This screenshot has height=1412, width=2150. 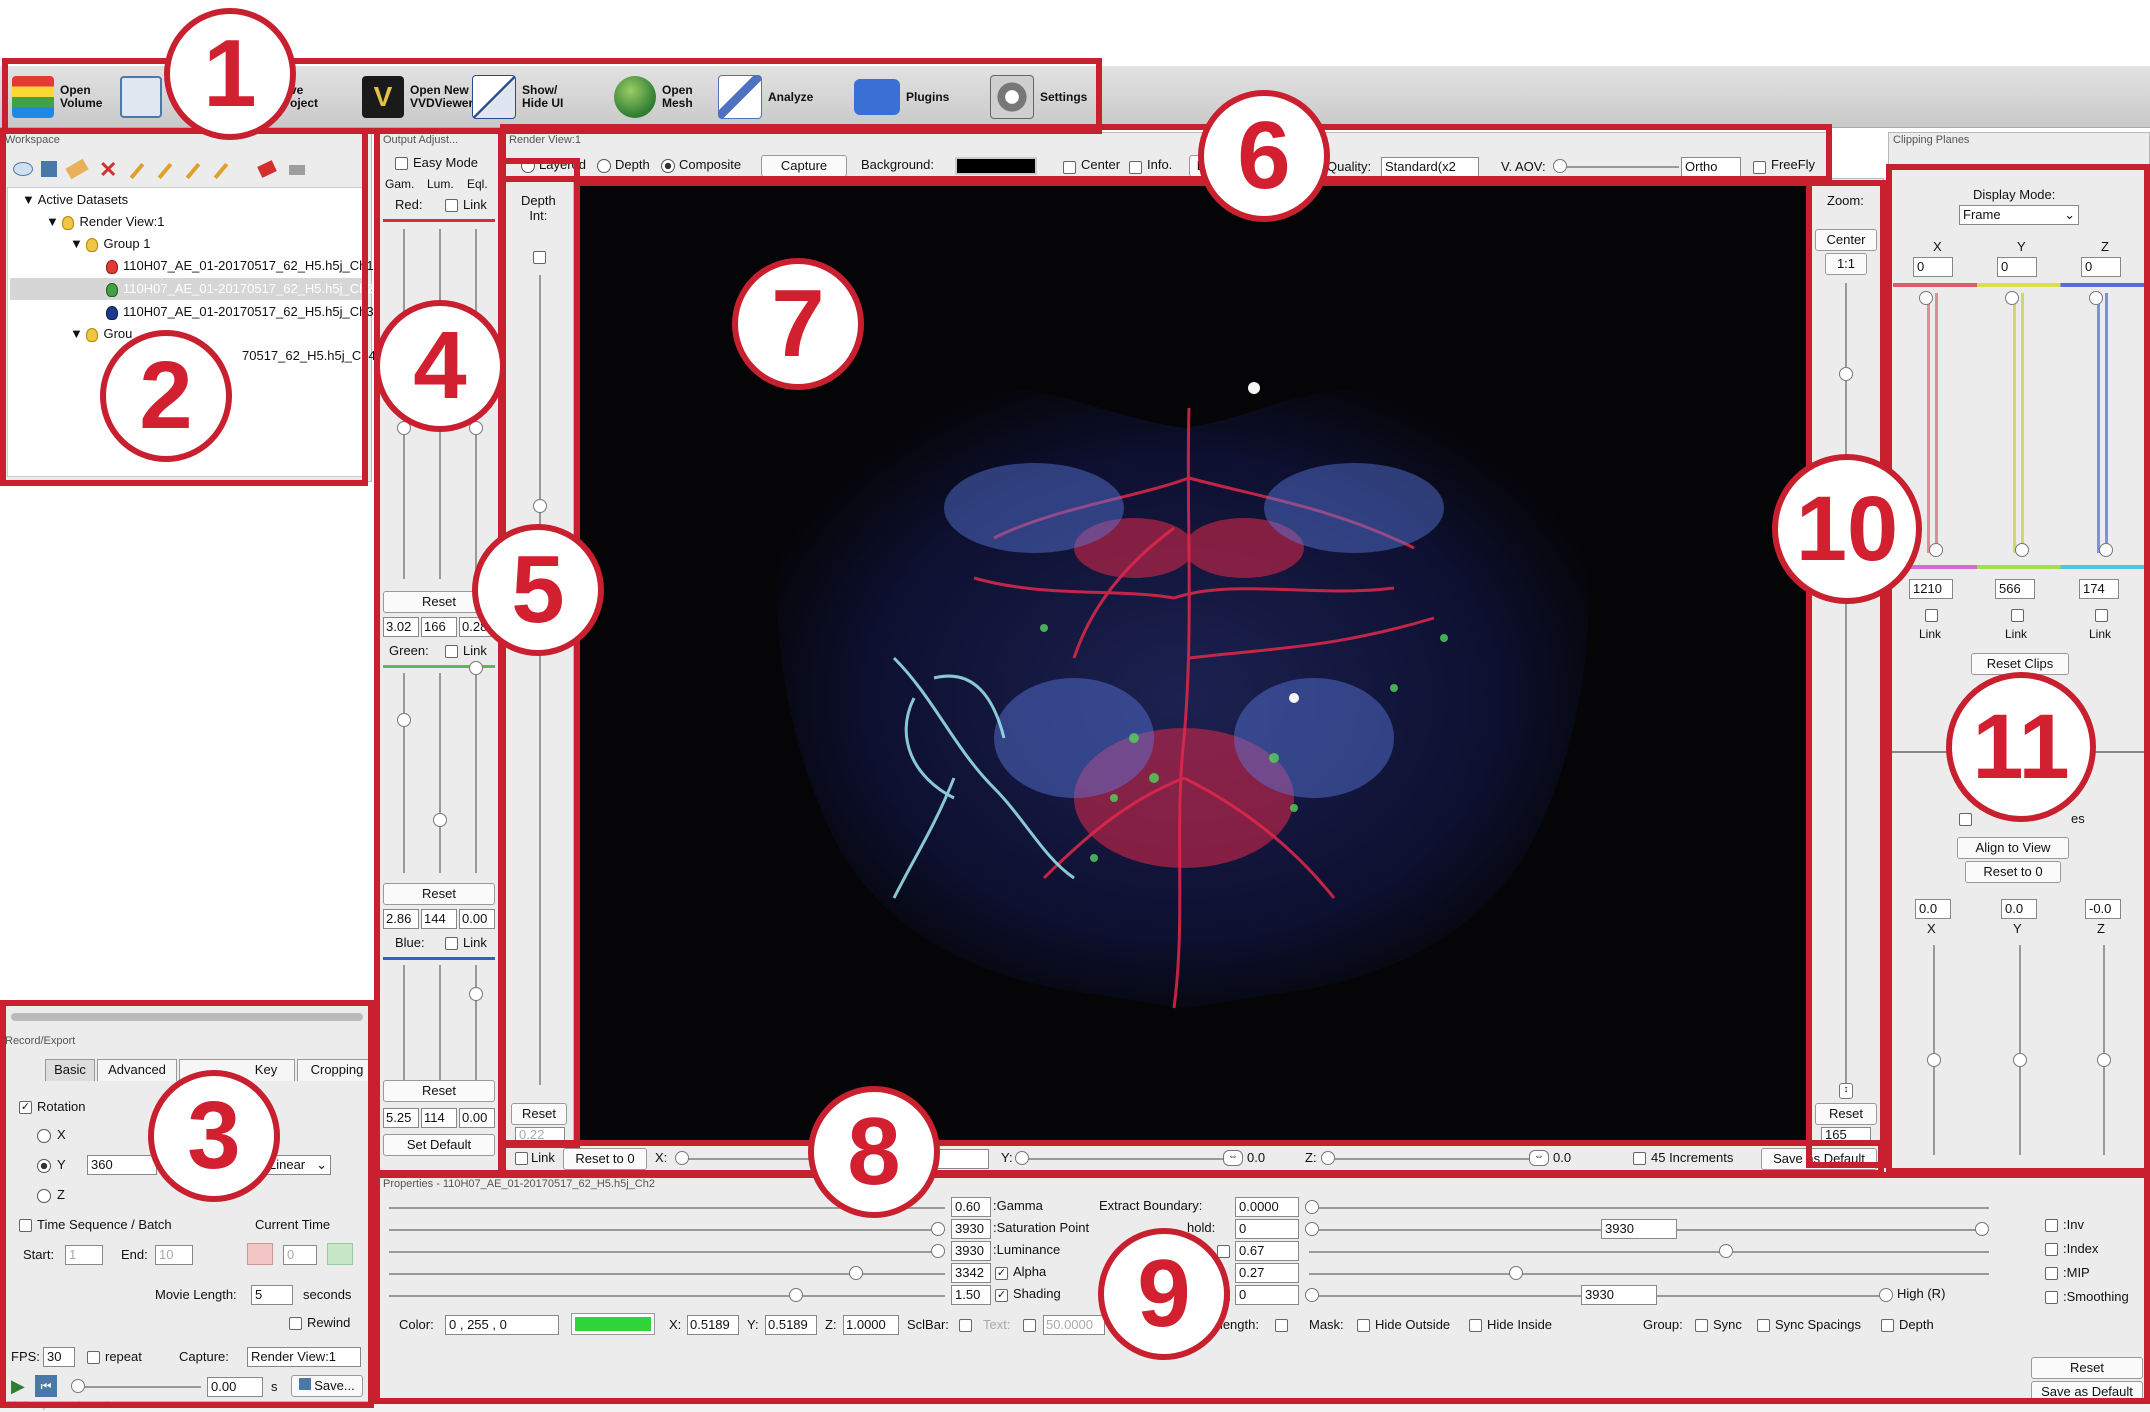 What do you see at coordinates (2013, 872) in the screenshot?
I see `clip-reset-to-0-button: Reset to 0` at bounding box center [2013, 872].